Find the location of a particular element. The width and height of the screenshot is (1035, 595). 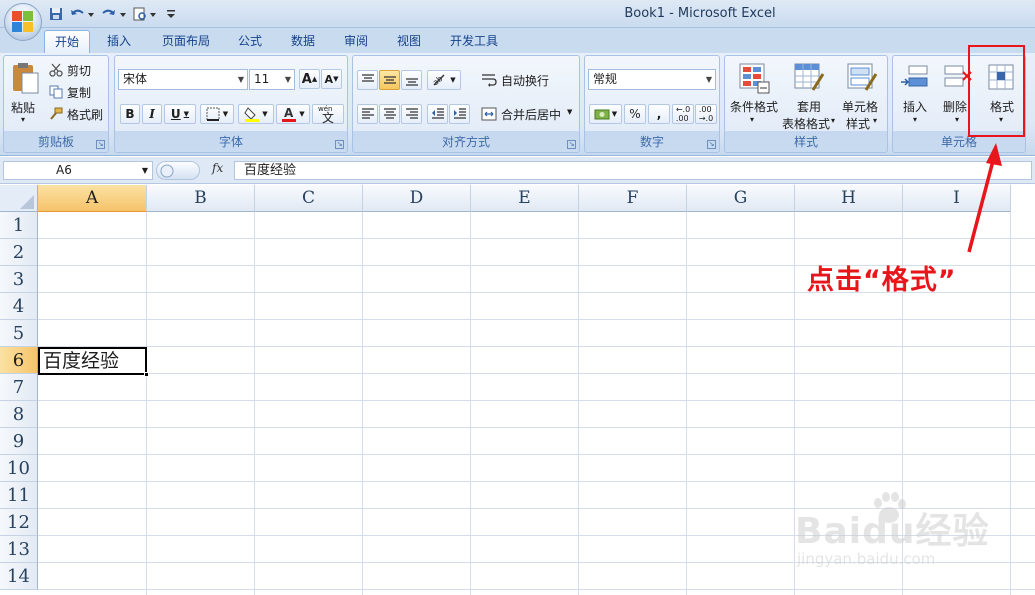

column-header-b: B is located at coordinates (201, 198).